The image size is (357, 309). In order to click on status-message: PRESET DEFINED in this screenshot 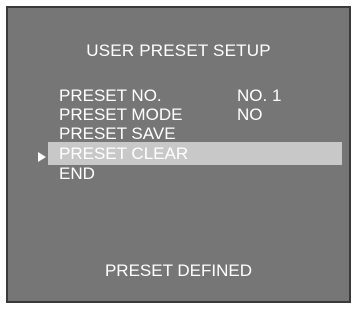, I will do `click(178, 270)`.